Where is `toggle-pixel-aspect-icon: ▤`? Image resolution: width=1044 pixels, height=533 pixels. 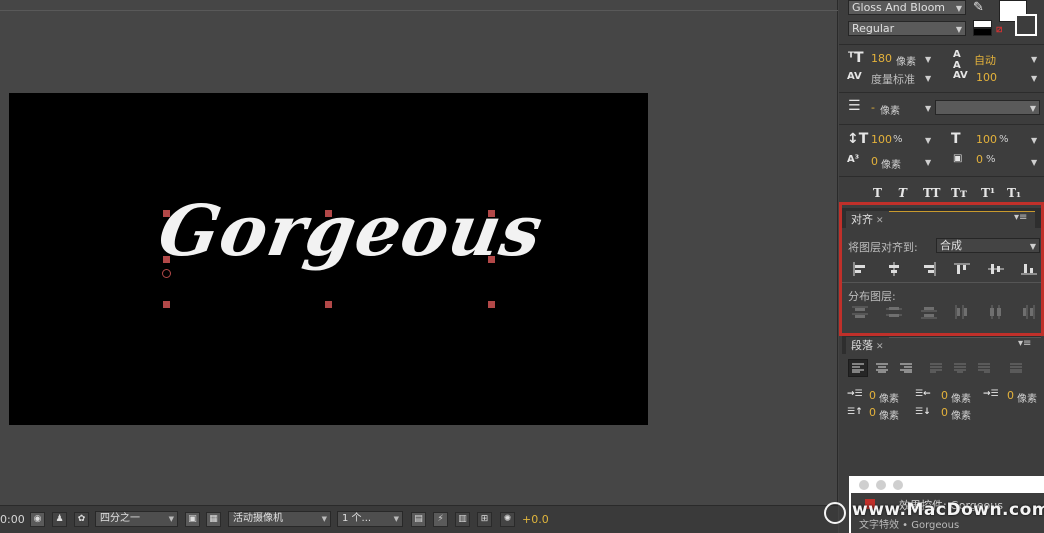 toggle-pixel-aspect-icon: ▤ is located at coordinates (418, 519).